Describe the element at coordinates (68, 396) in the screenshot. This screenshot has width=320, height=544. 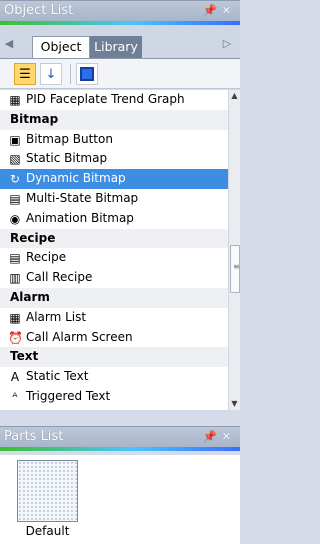
I see `list-item-label: Triggered Text` at that location.